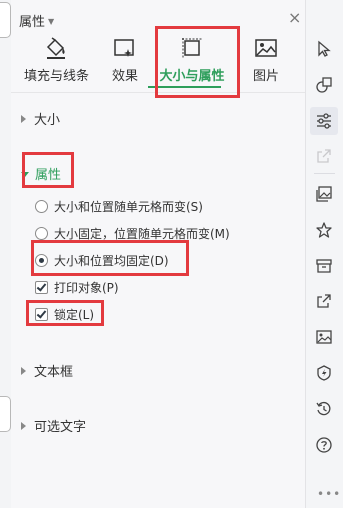 The image size is (343, 508). I want to click on section-alt-text: 可选文字, so click(53, 425).